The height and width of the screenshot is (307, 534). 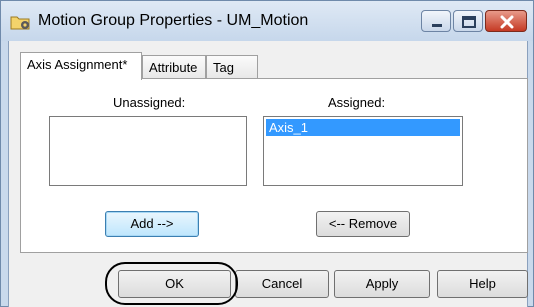 I want to click on unassigned-listbox, so click(x=148, y=151).